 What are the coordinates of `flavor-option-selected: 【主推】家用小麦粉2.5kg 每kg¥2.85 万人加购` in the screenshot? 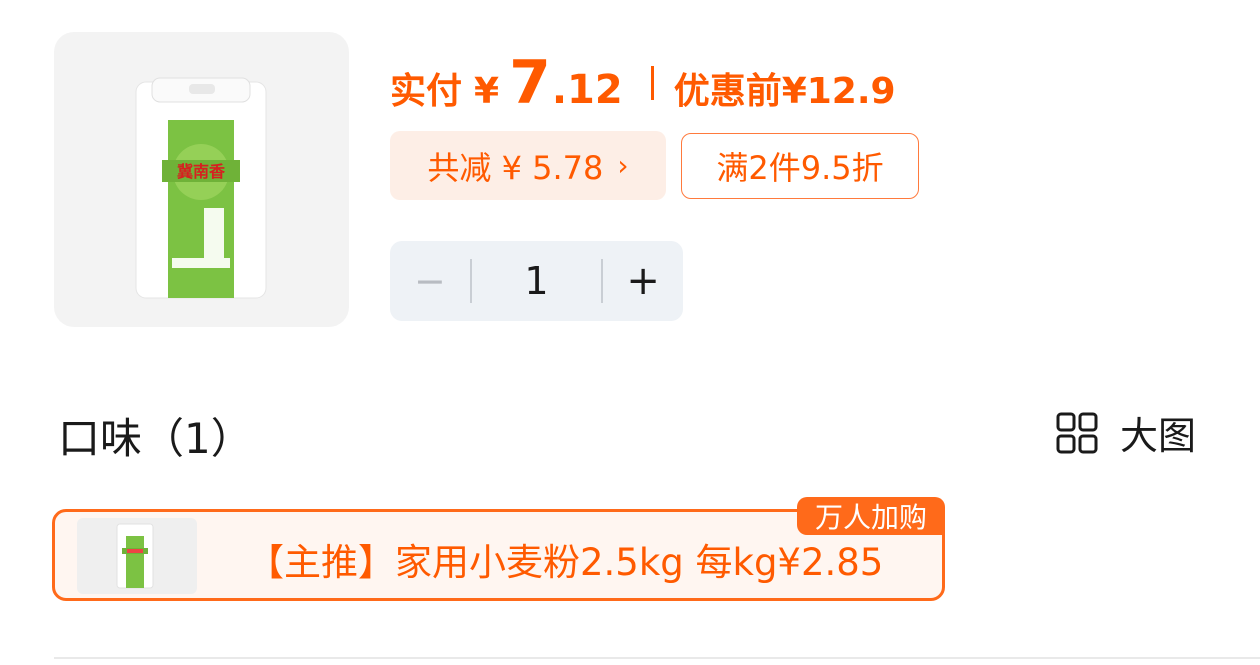 It's located at (498, 549).